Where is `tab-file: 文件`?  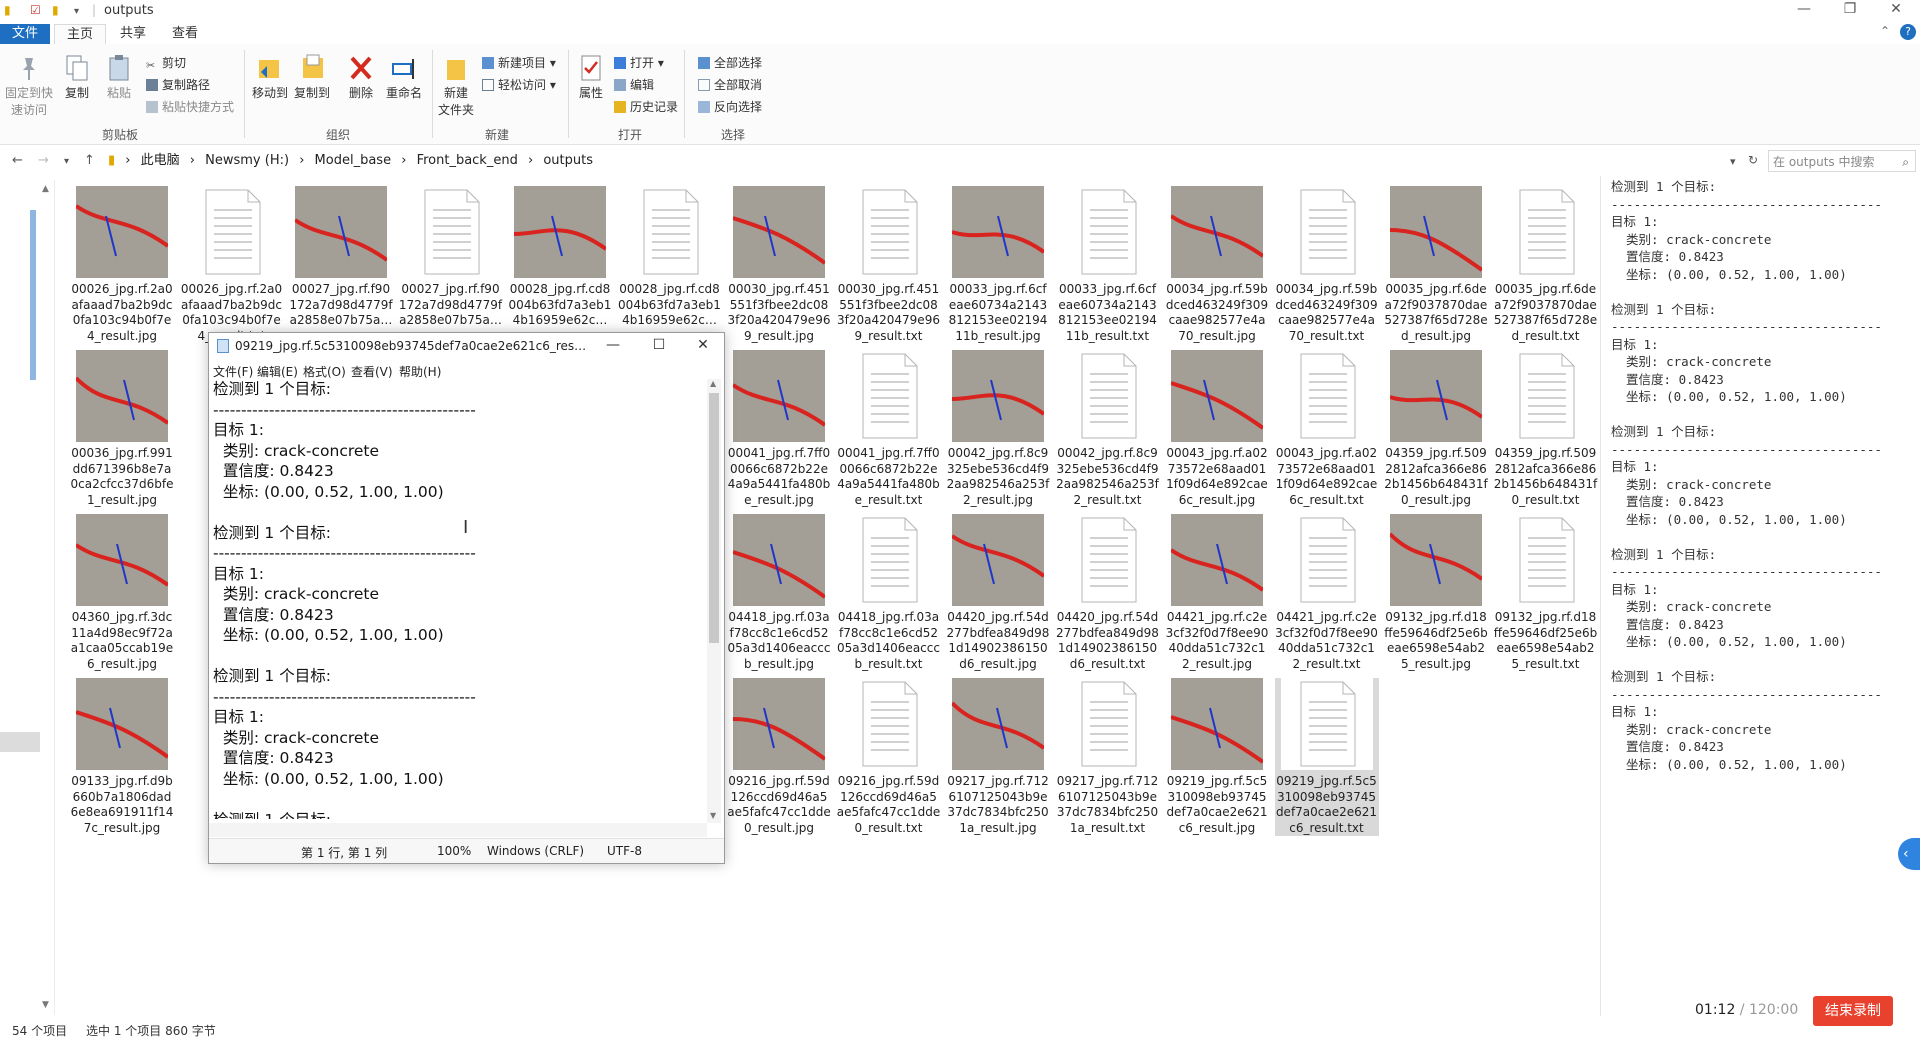
tab-file: 文件 is located at coordinates (25, 34).